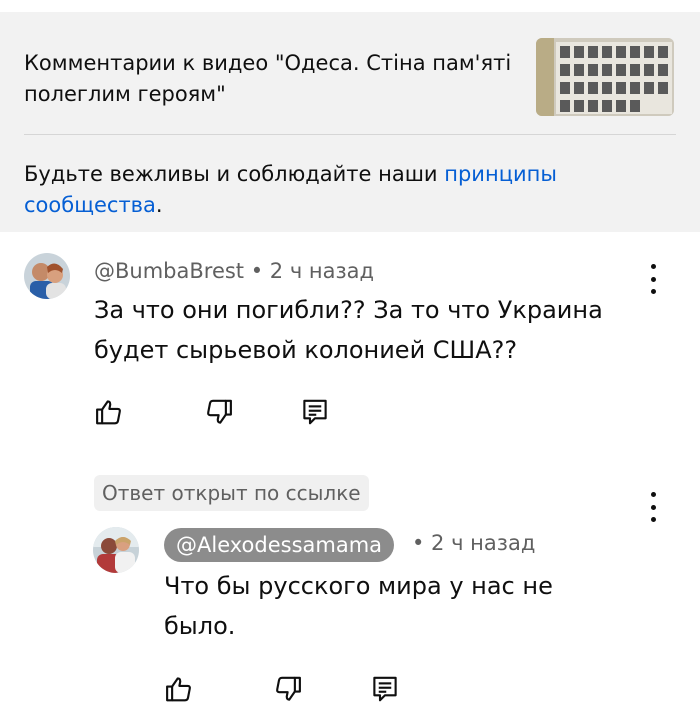  Describe the element at coordinates (322, 271) in the screenshot. I see `comment-timestamp: 2 ч назад` at that location.